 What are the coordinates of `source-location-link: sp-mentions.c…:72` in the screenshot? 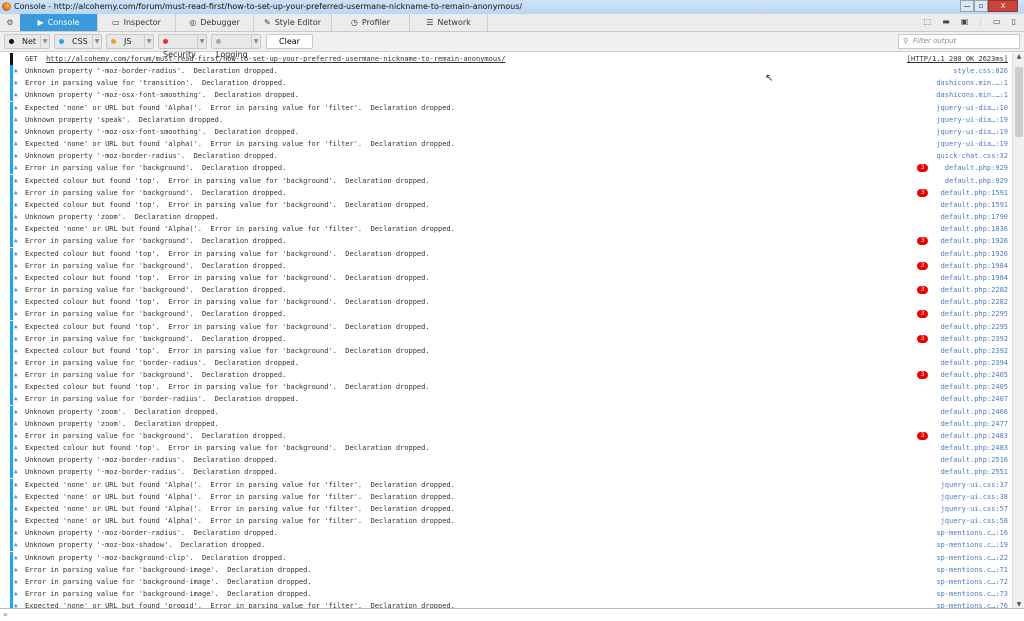 It's located at (972, 582).